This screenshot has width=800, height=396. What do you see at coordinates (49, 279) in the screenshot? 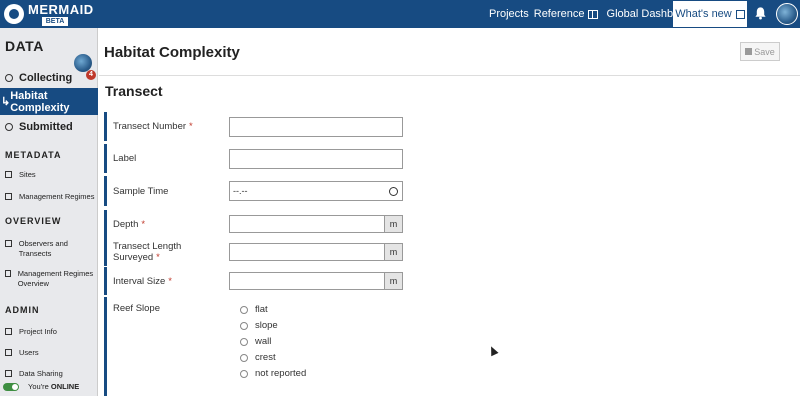
I see `sidebar-item-management-regimes-overview: Management Regimes Overview` at bounding box center [49, 279].